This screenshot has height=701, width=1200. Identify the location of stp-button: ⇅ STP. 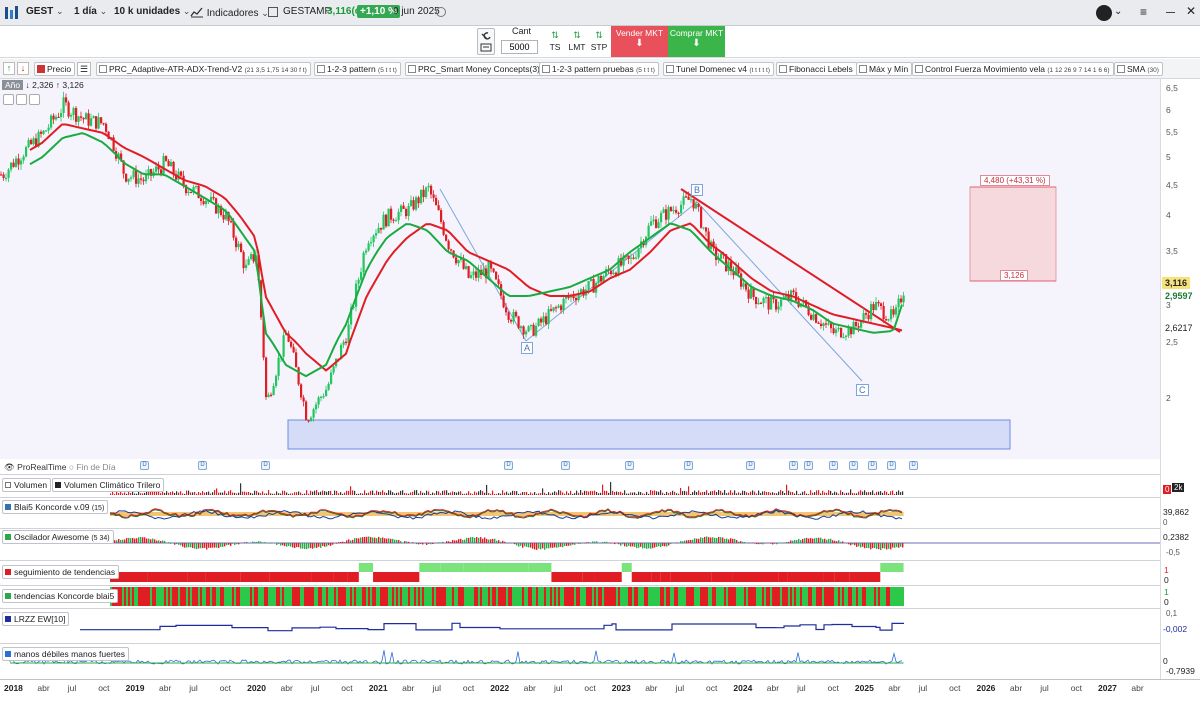
(599, 42).